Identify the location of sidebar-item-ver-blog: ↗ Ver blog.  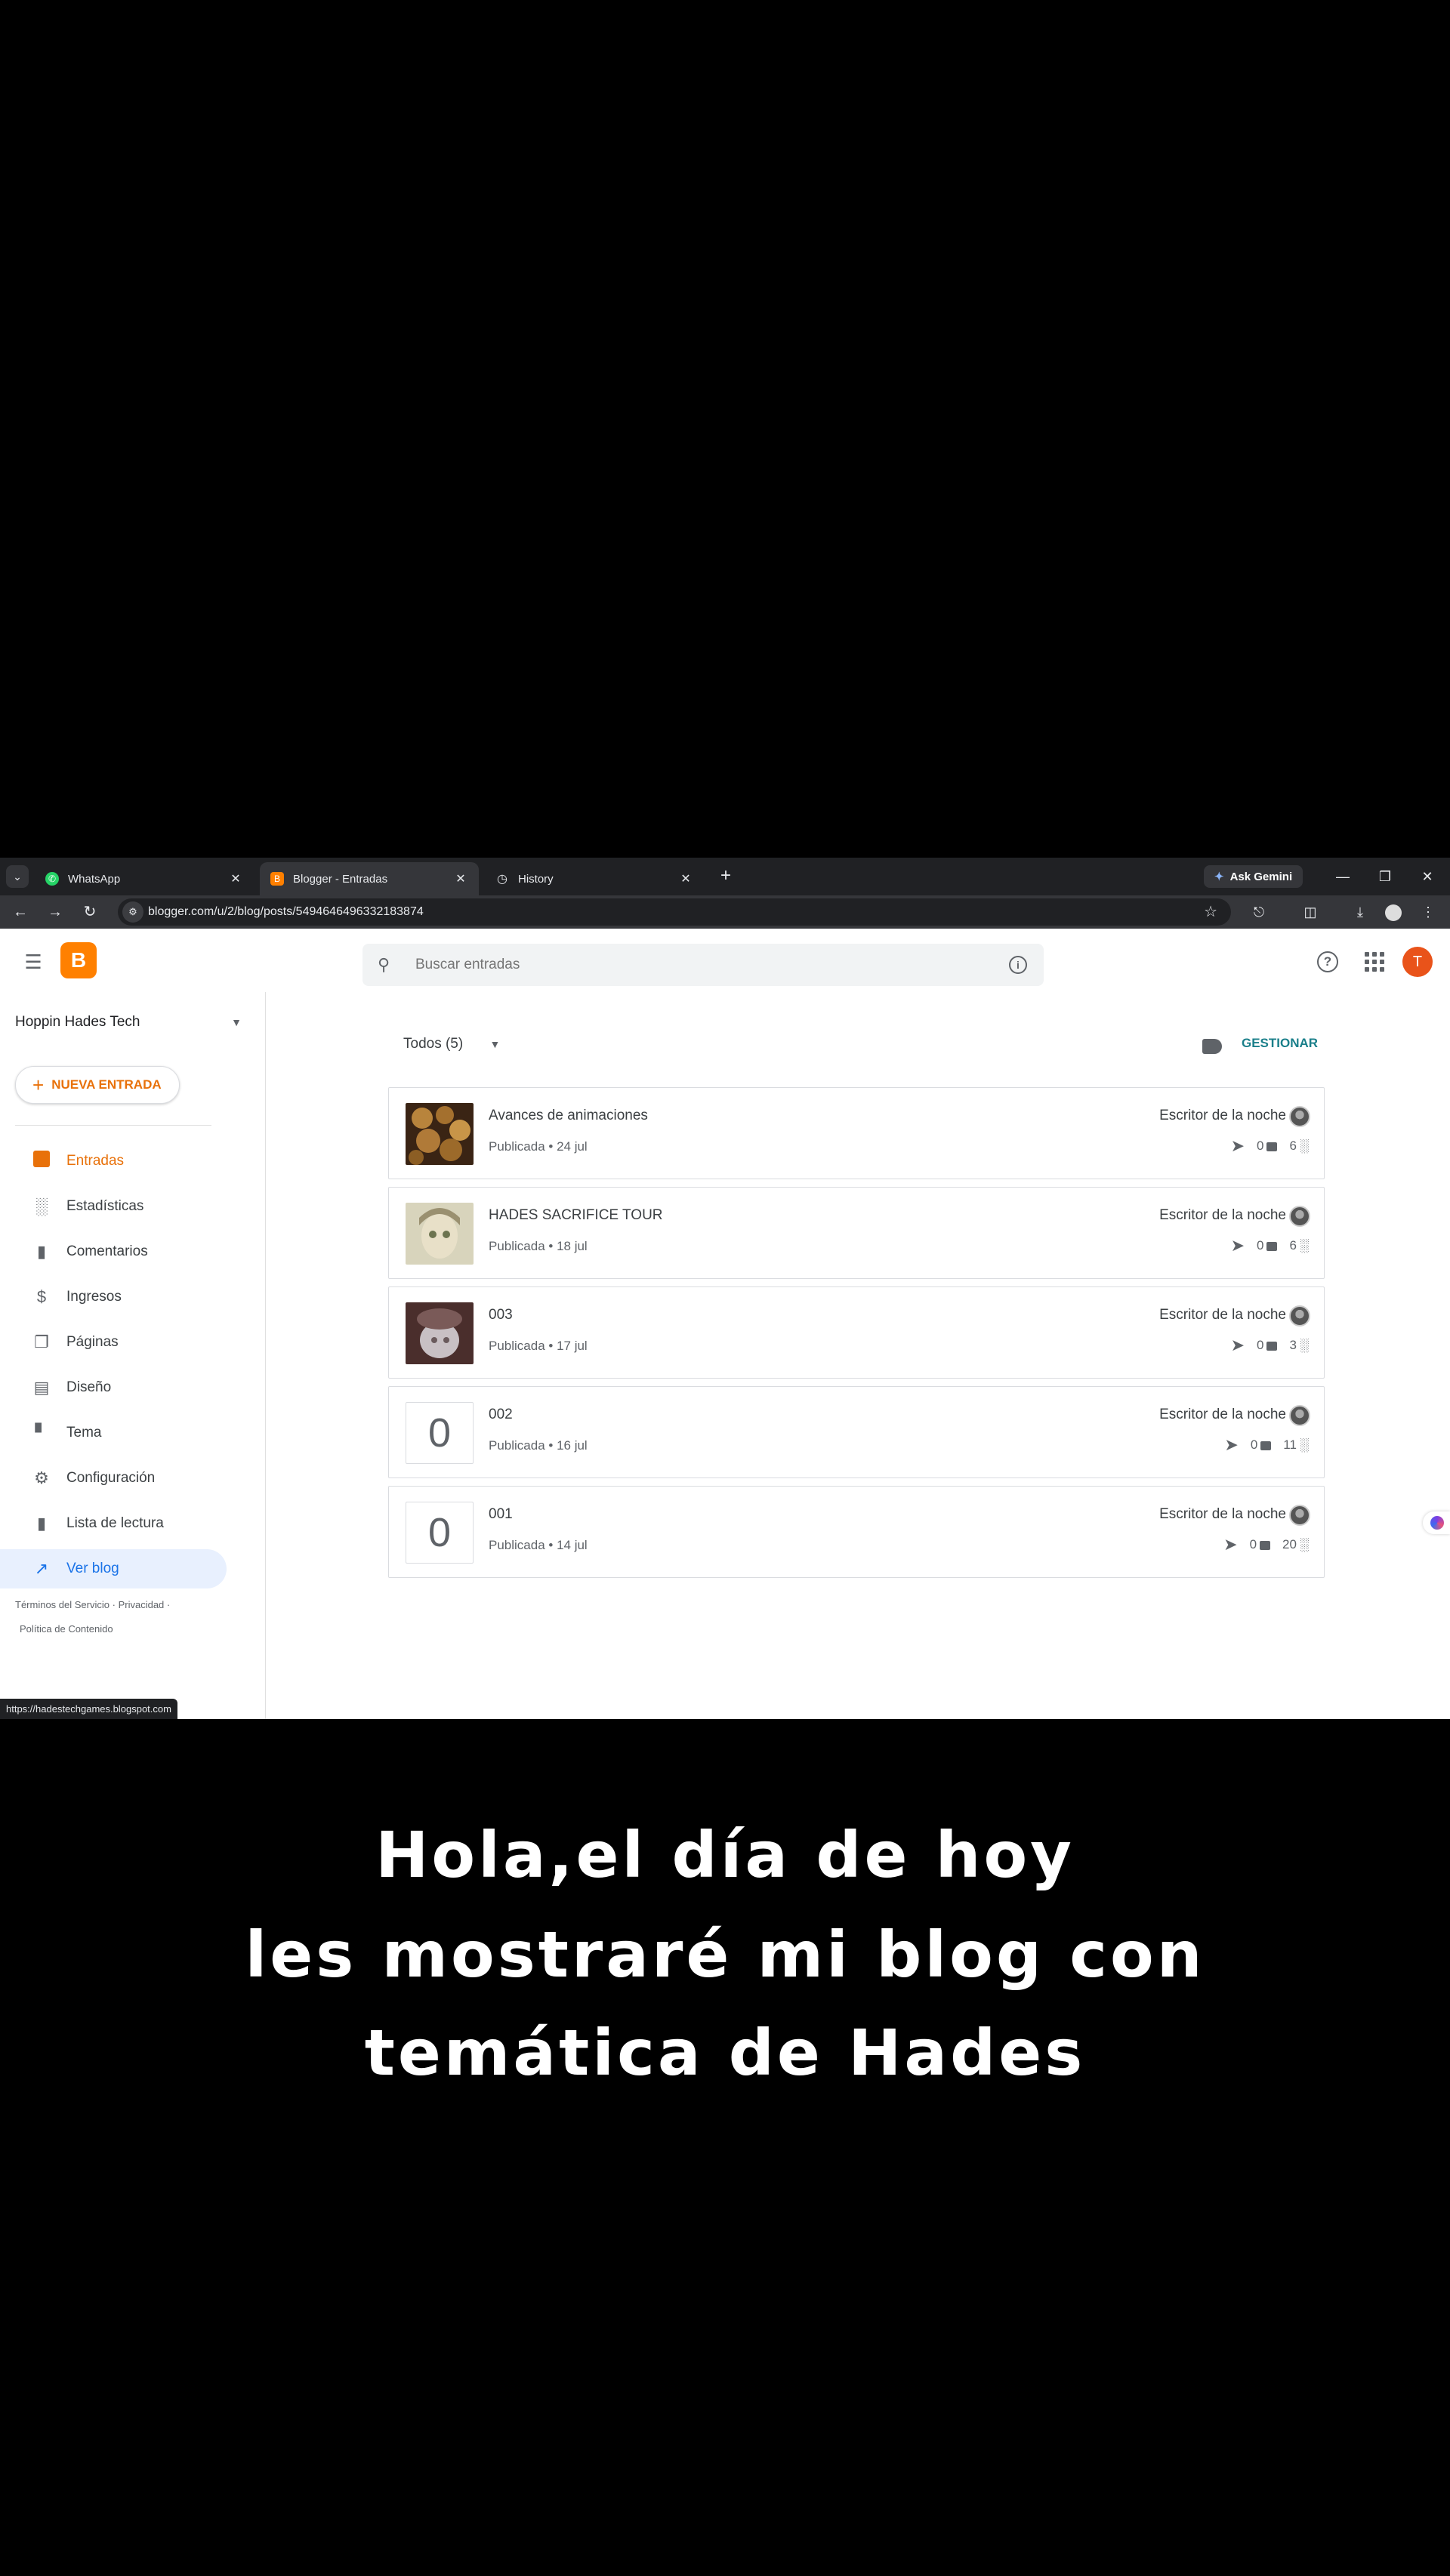
(114, 1568).